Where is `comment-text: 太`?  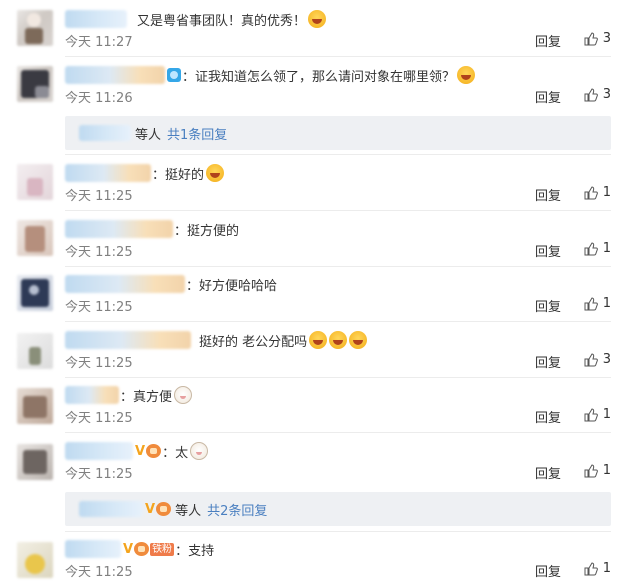
comment-text: 太 is located at coordinates (182, 453).